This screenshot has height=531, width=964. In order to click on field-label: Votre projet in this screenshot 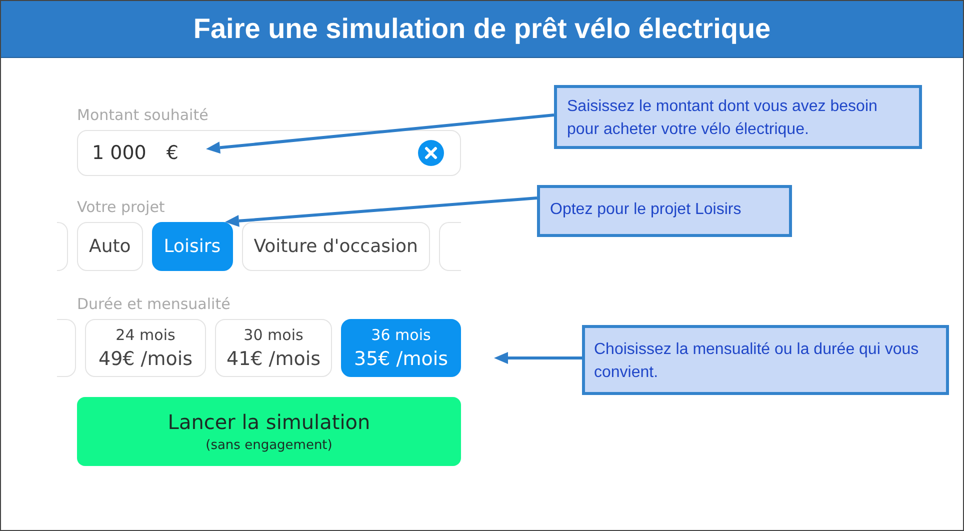, I will do `click(121, 207)`.